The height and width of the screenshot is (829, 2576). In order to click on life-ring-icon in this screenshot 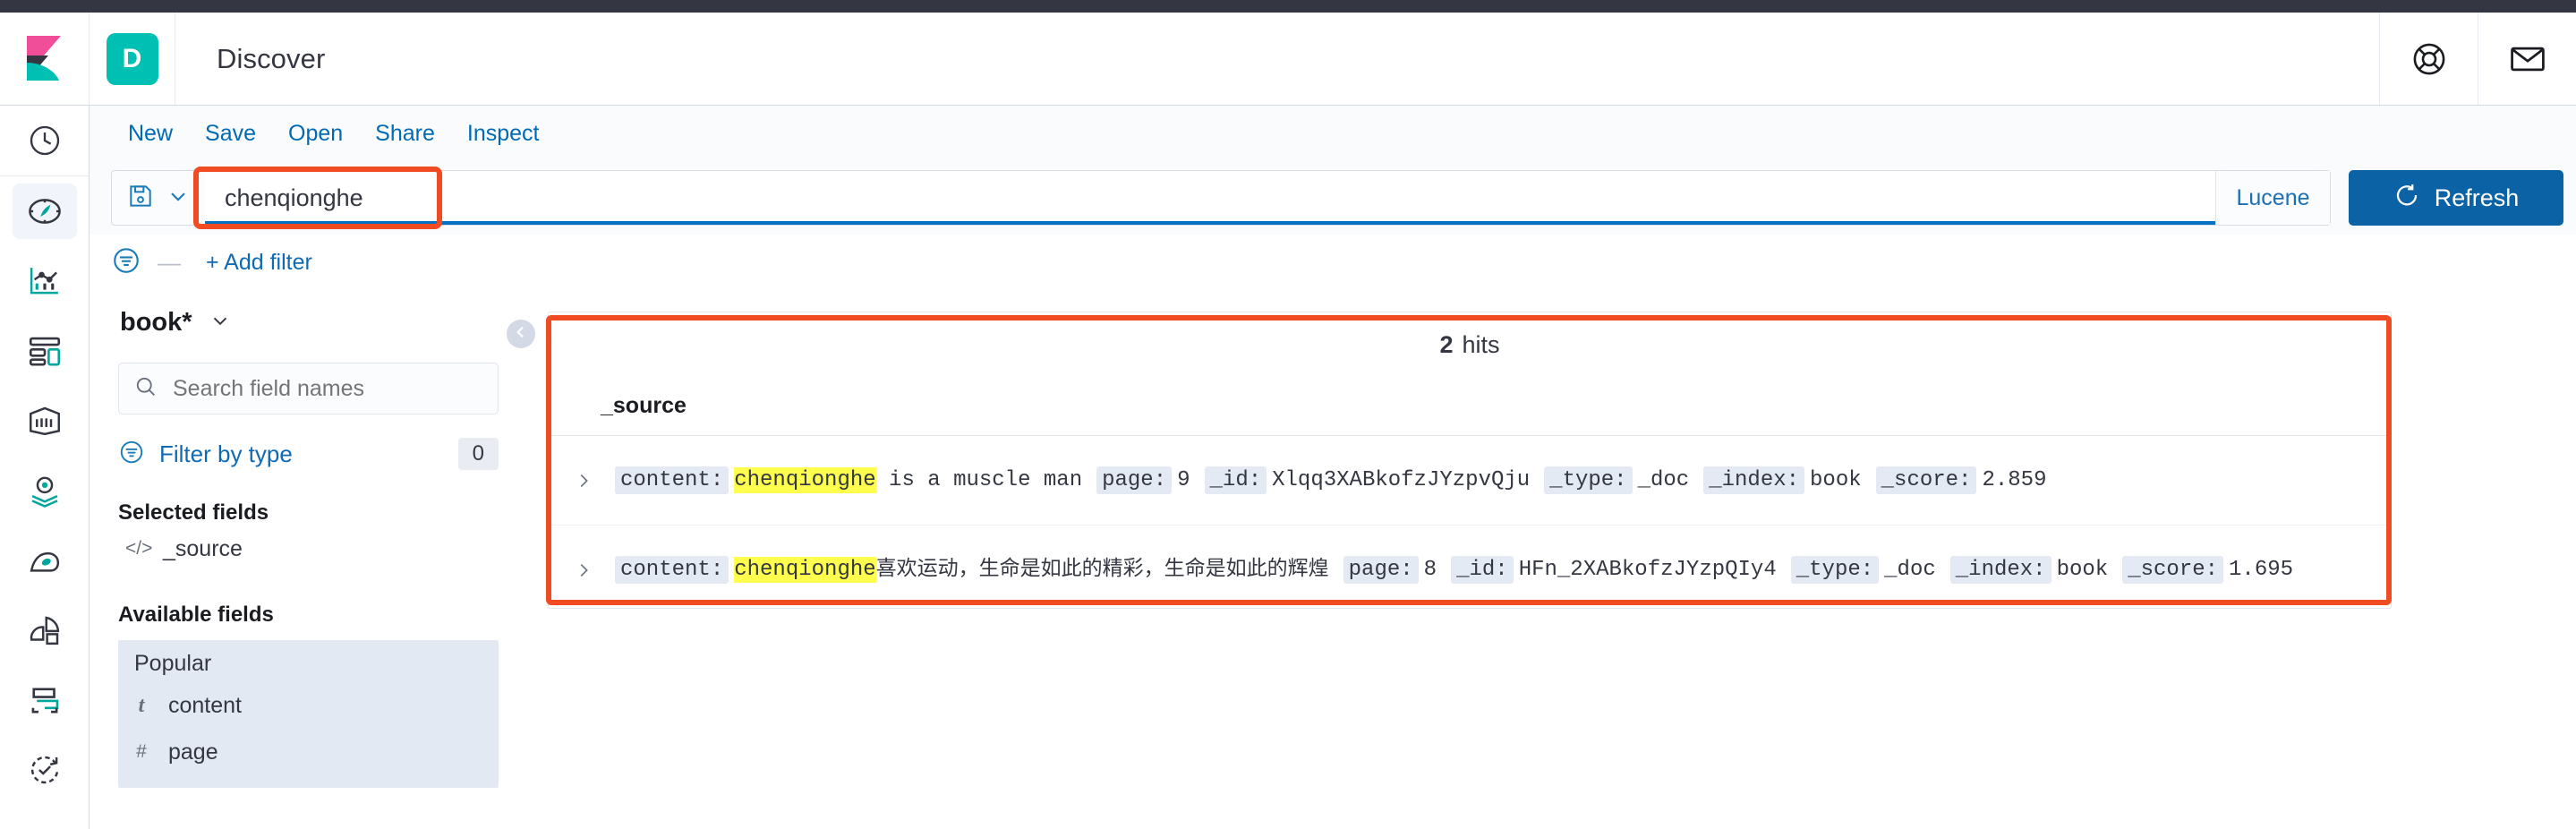, I will do `click(2428, 59)`.